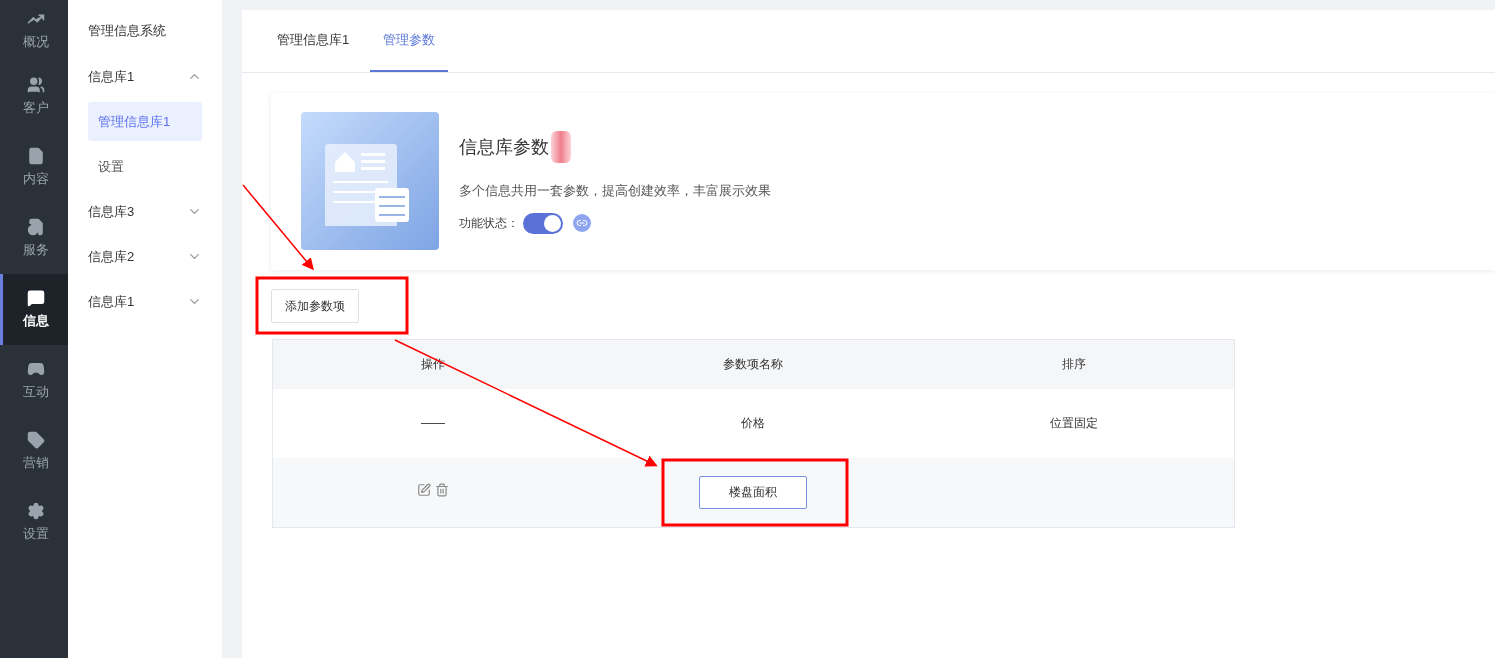 The height and width of the screenshot is (658, 1495). Describe the element at coordinates (35, 510) in the screenshot. I see `settings-icon` at that location.